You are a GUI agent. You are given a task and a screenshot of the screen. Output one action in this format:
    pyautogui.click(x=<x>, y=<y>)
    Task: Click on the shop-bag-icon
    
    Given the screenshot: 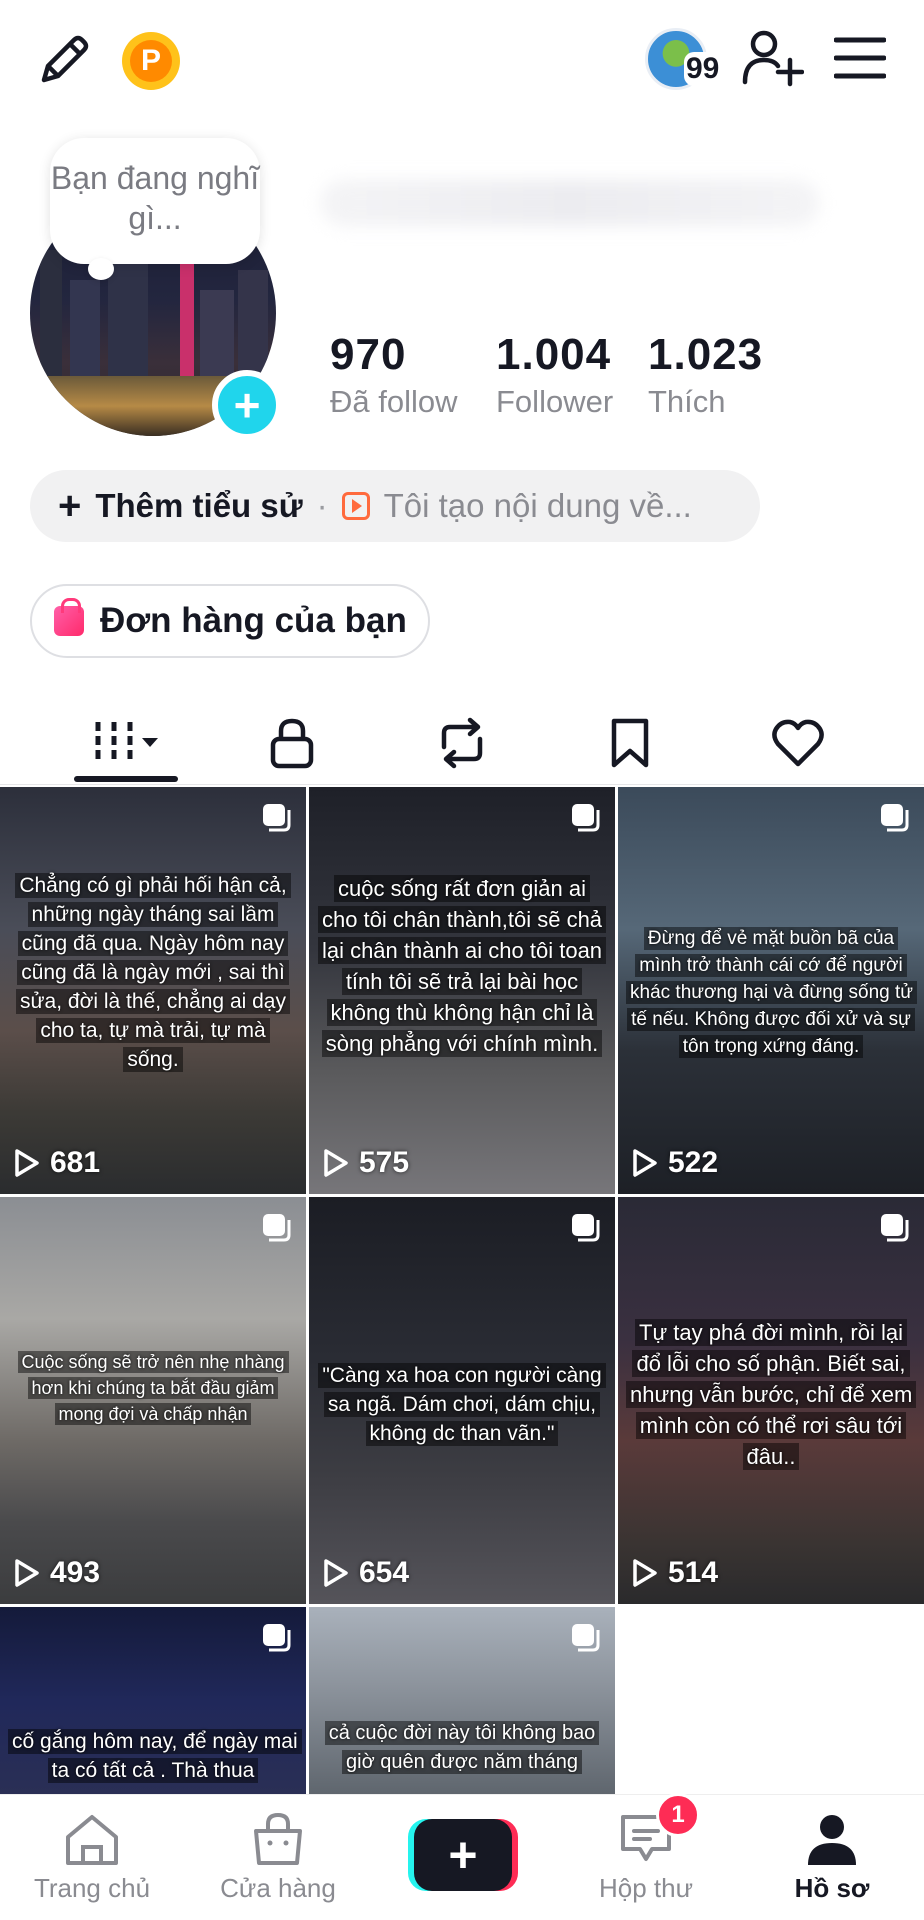 What is the action you would take?
    pyautogui.click(x=278, y=1838)
    